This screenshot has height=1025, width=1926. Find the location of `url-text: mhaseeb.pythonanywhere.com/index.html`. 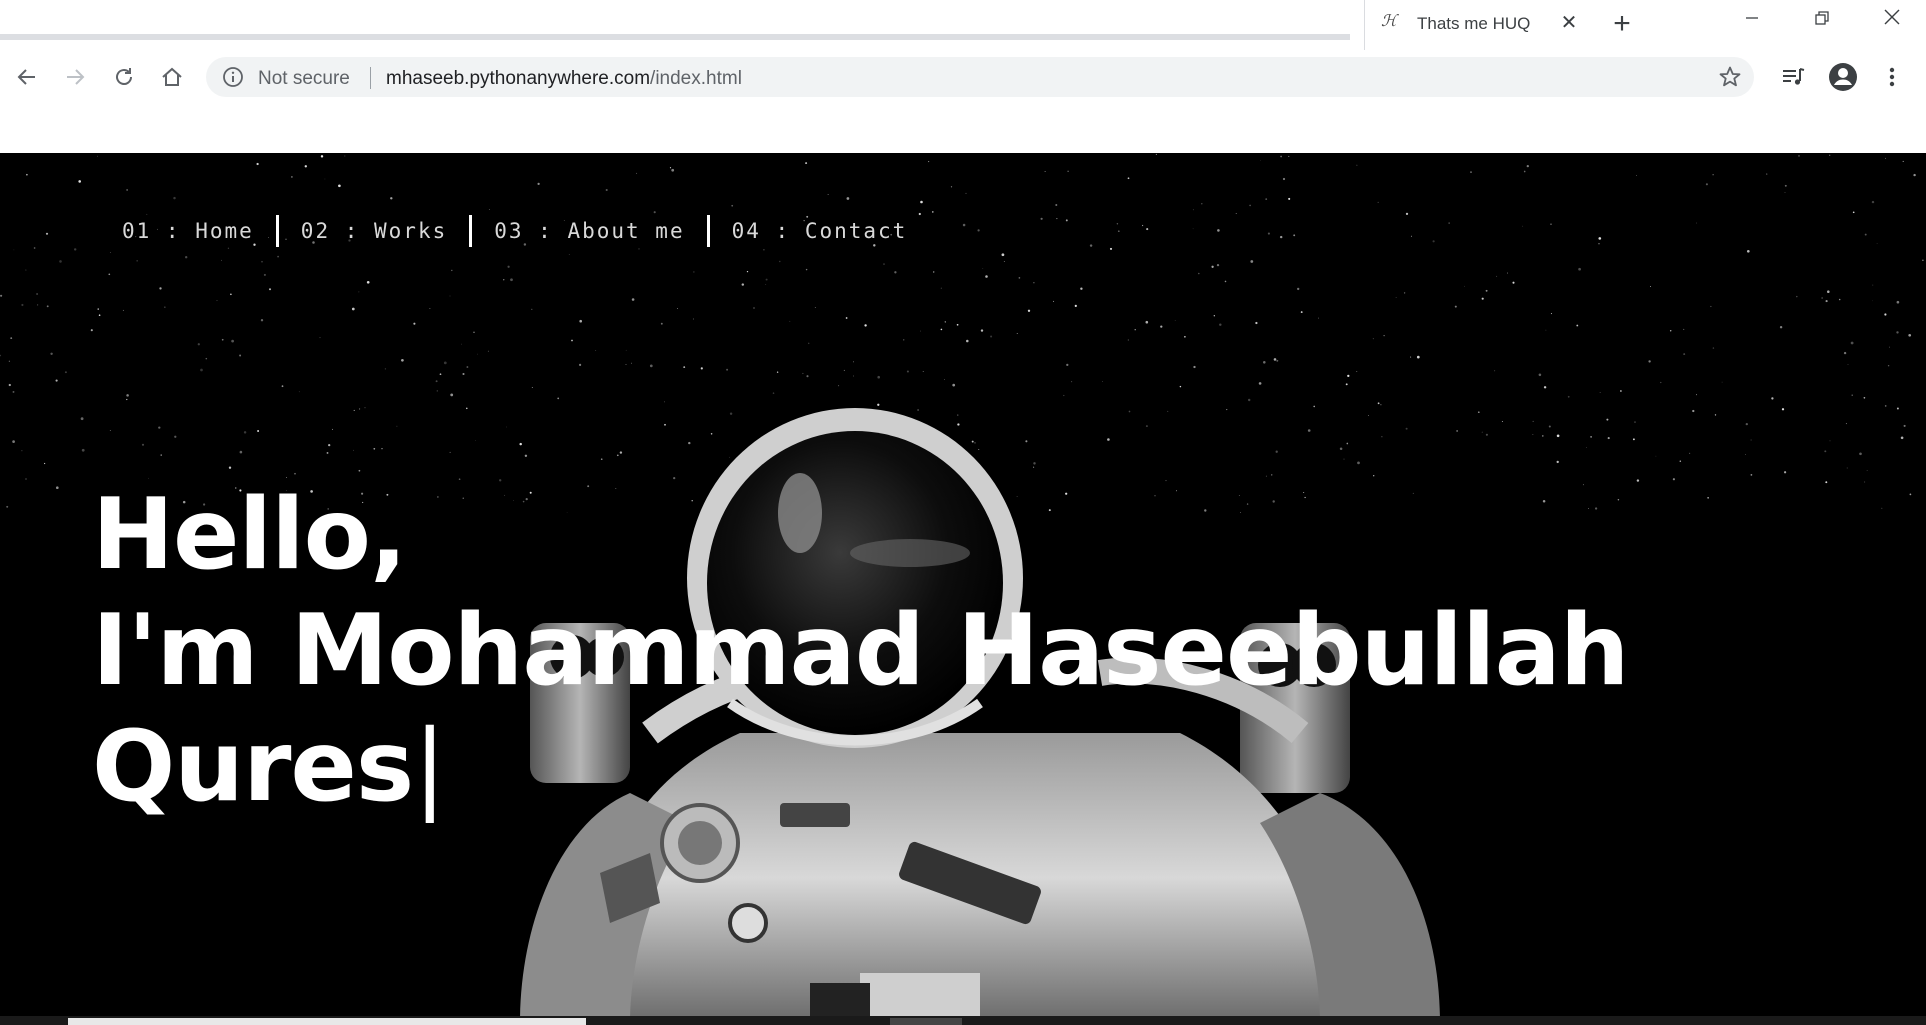

url-text: mhaseeb.pythonanywhere.com/index.html is located at coordinates (564, 79).